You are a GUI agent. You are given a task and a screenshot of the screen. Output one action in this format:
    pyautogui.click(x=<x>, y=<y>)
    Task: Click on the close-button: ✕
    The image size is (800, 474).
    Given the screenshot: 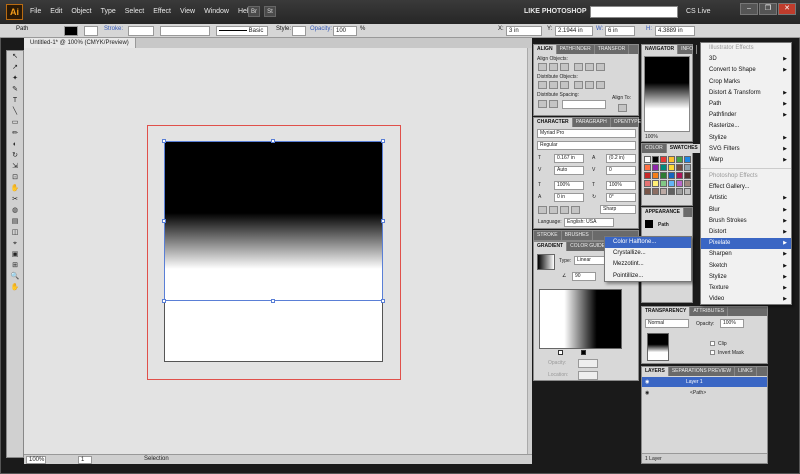 What is the action you would take?
    pyautogui.click(x=787, y=9)
    